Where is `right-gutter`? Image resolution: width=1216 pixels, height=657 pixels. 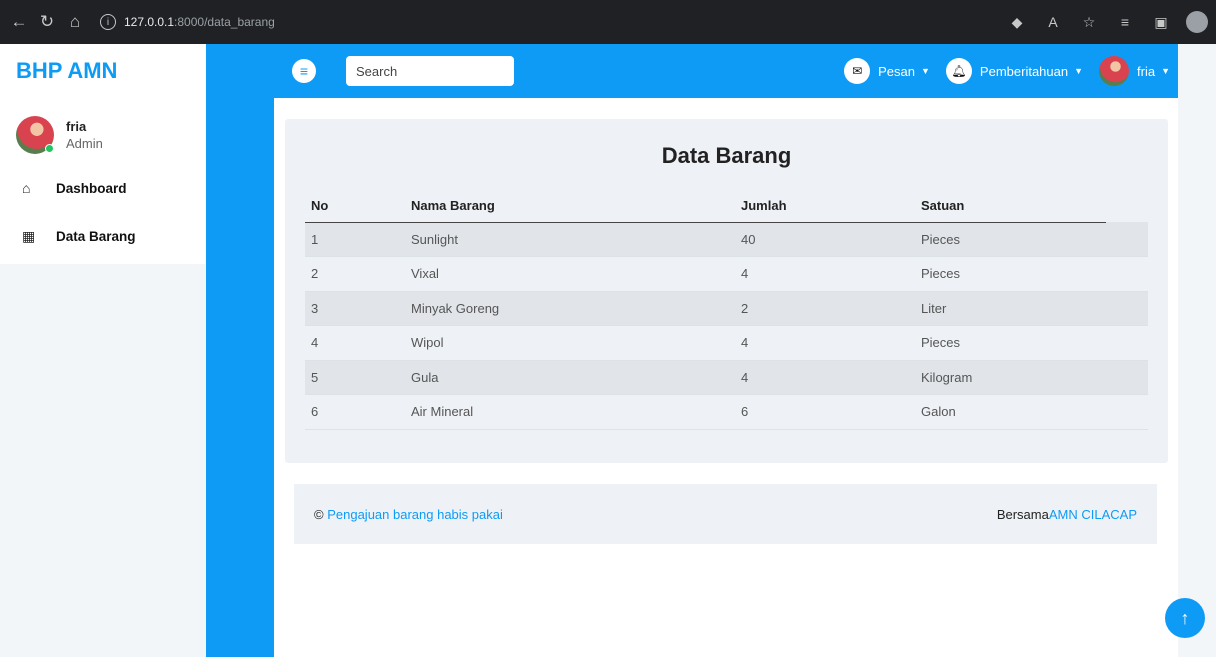
right-gutter is located at coordinates (1197, 350).